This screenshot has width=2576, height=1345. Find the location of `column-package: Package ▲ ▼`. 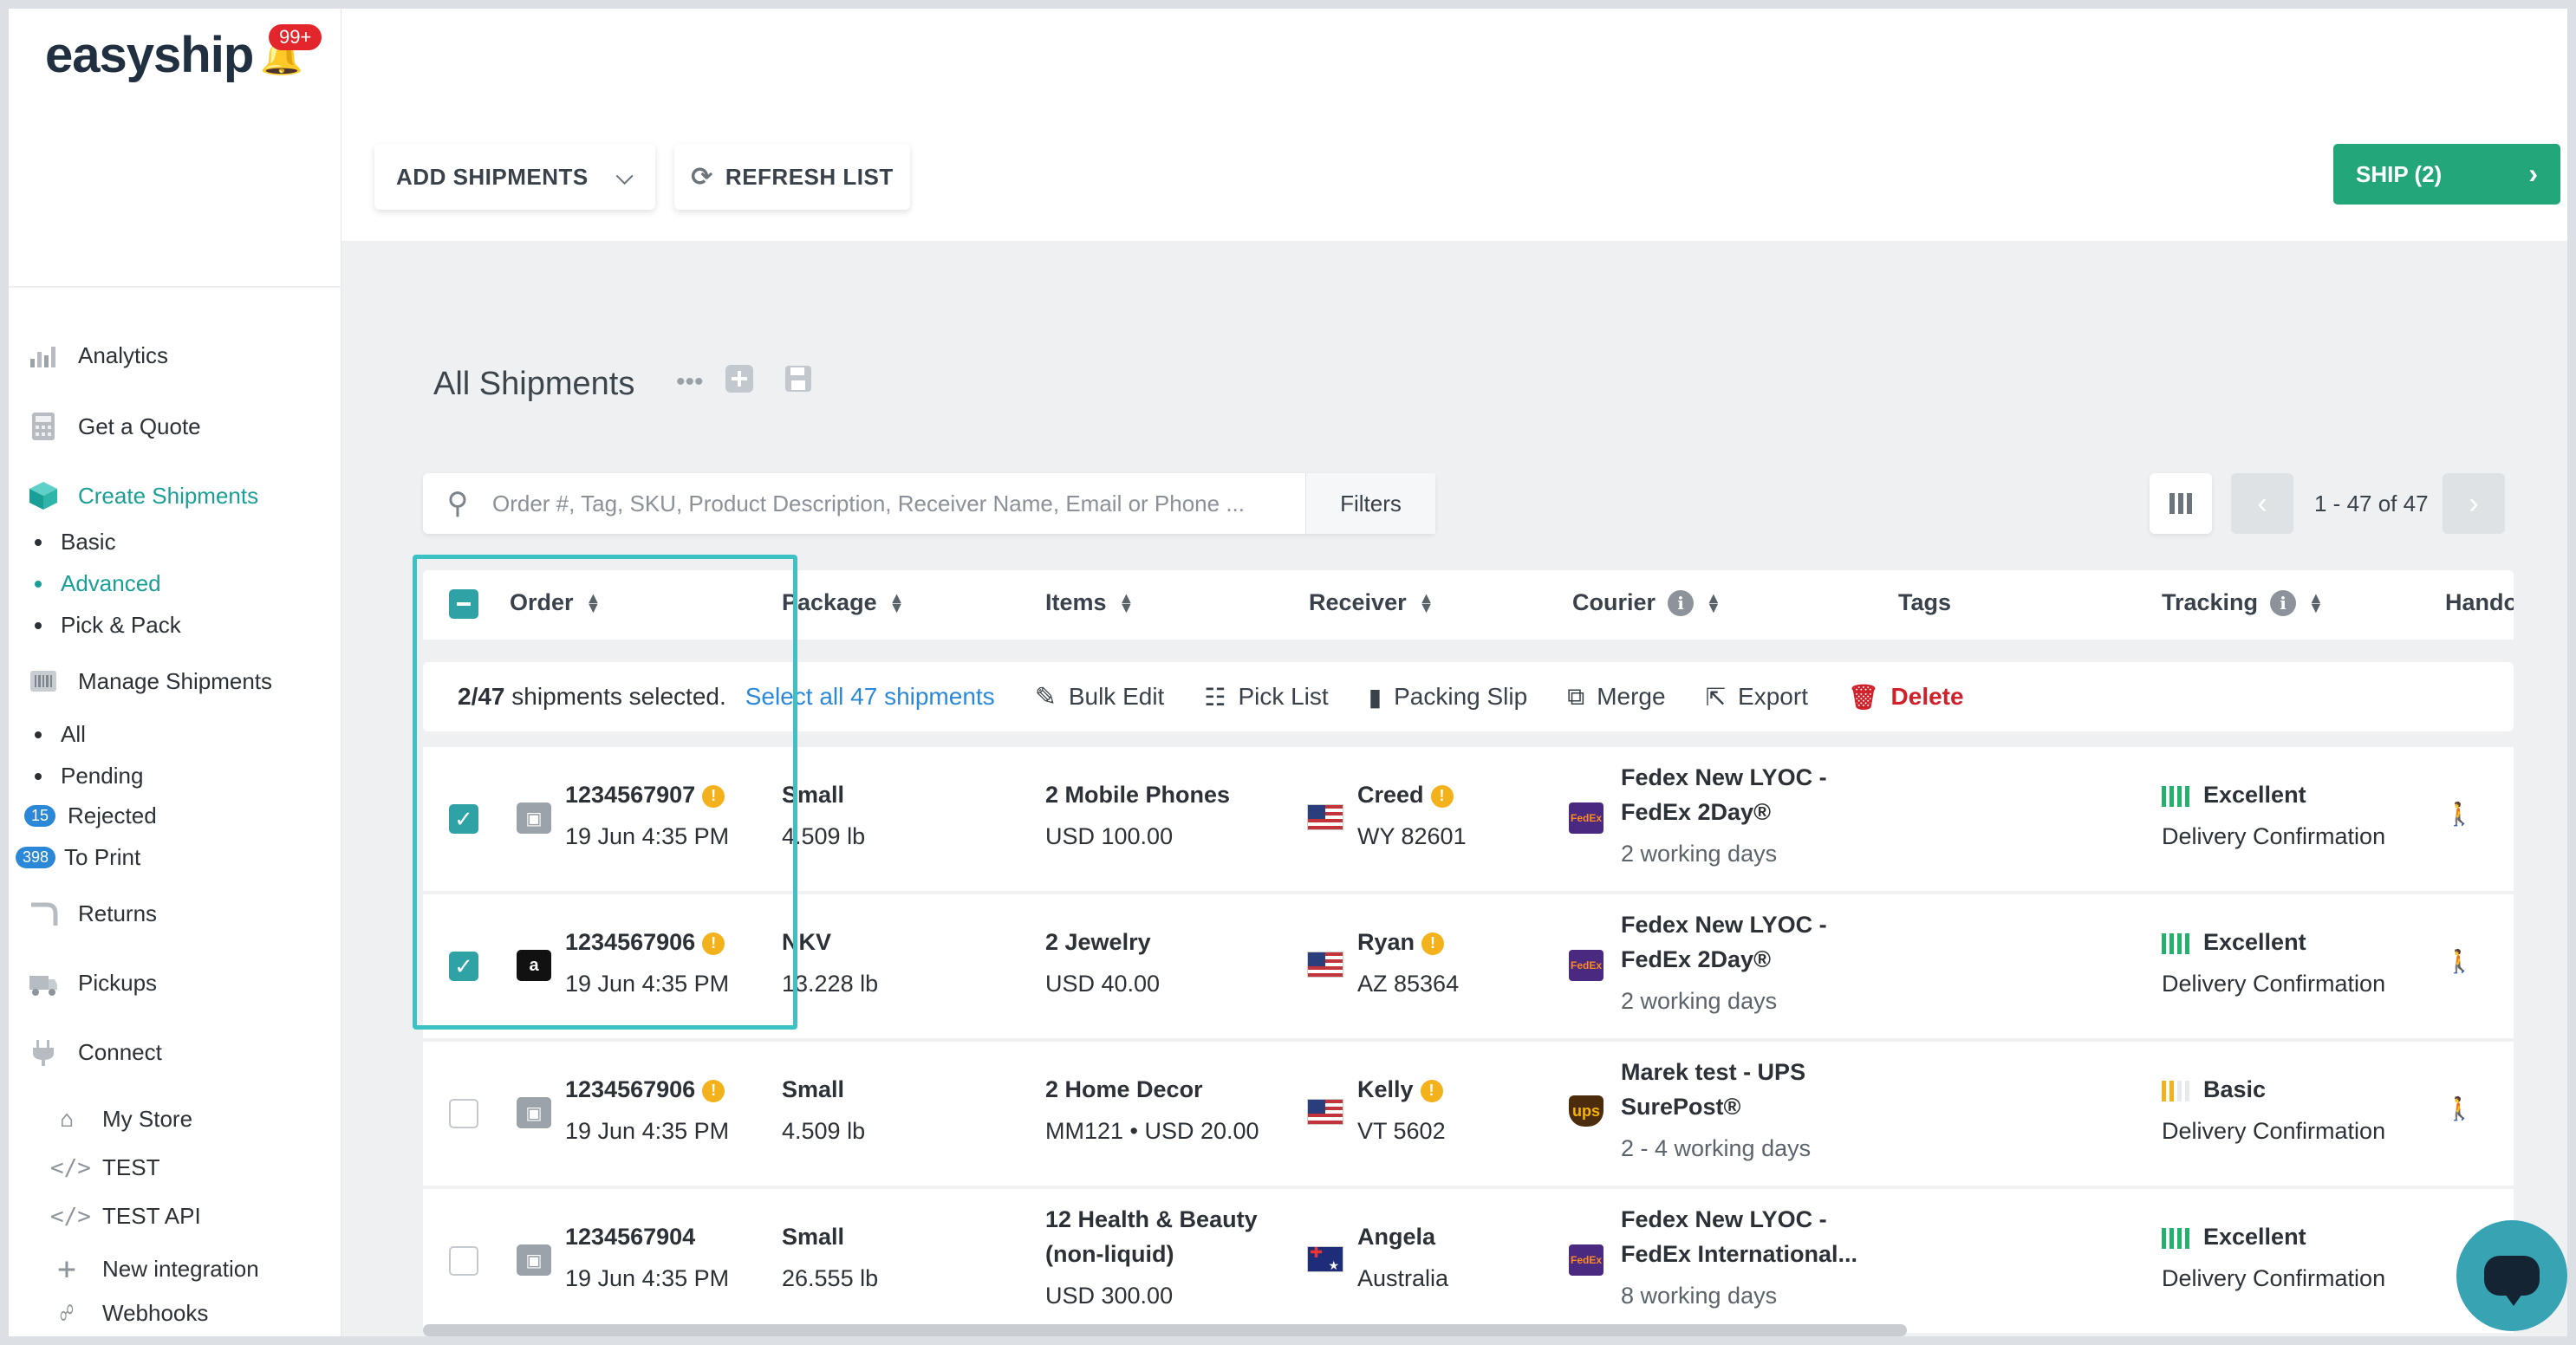

column-package: Package ▲ ▼ is located at coordinates (843, 602).